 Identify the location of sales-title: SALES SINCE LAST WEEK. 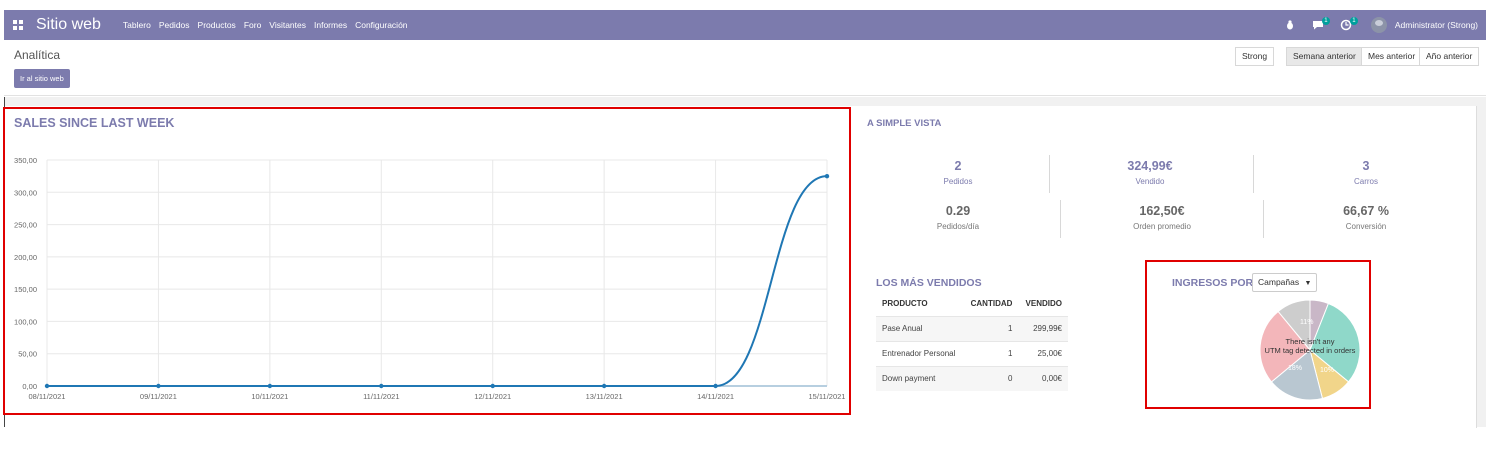
(94, 123).